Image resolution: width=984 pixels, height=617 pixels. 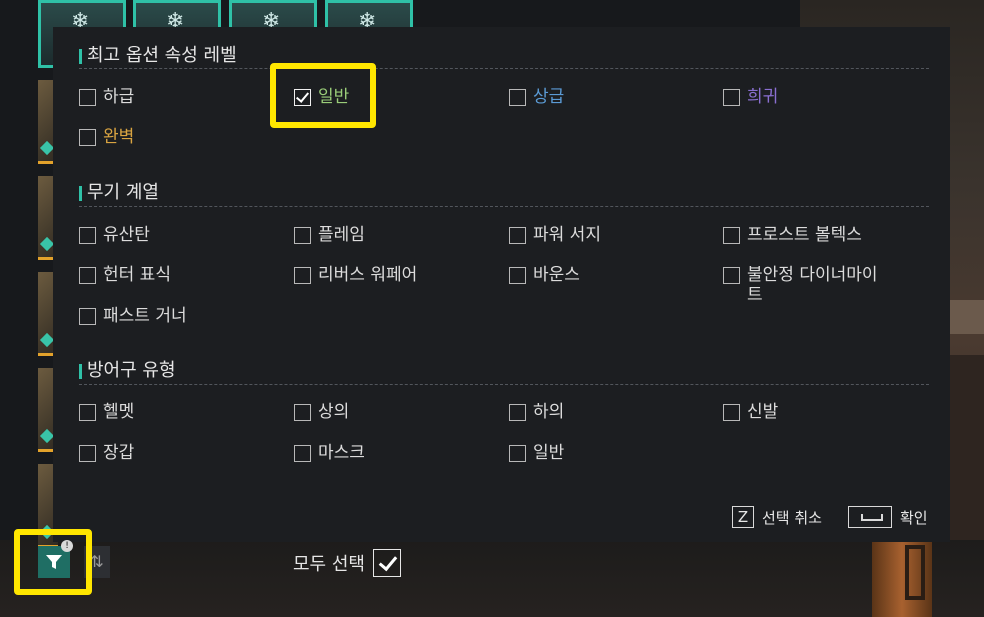 I want to click on option-grade-low: 하급, so click(x=106, y=97).